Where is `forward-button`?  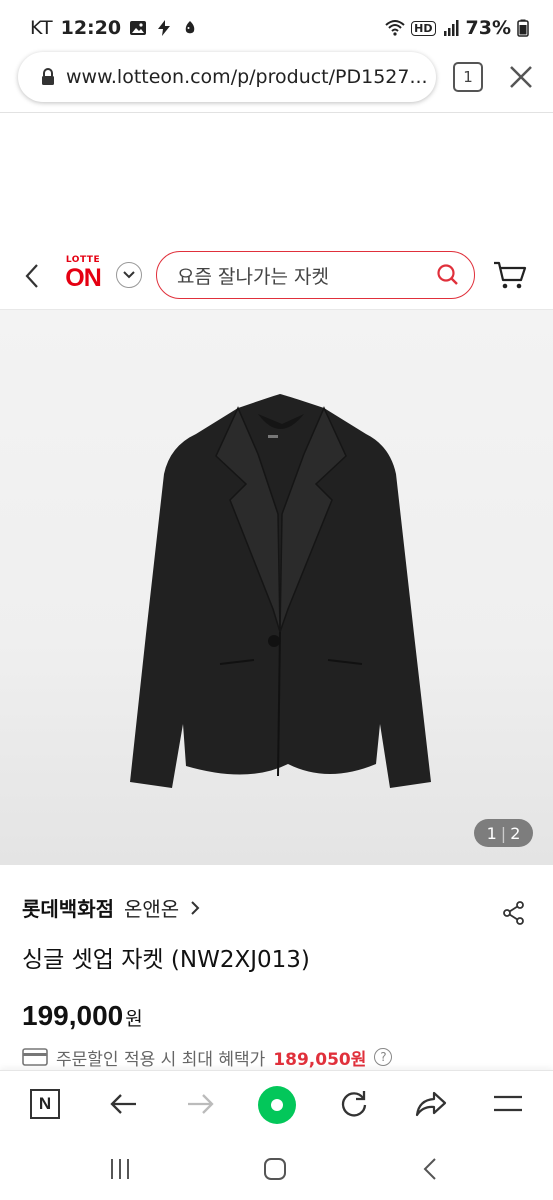
forward-button is located at coordinates (201, 1104).